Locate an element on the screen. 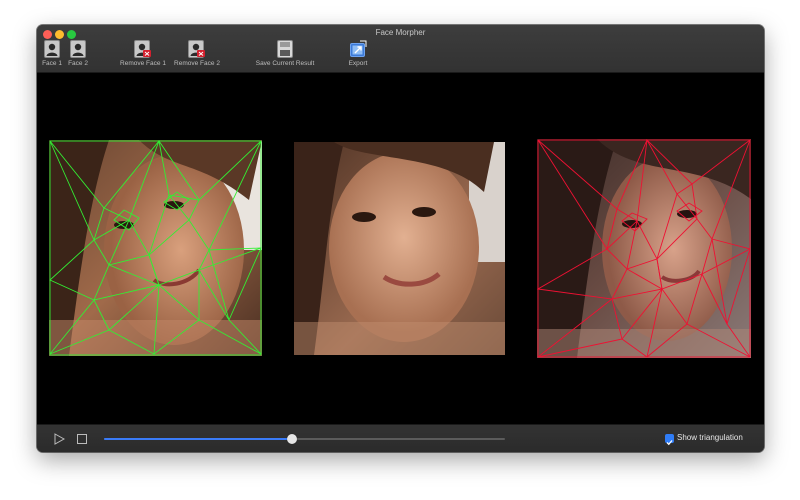  remove-face2-button: Remove Face 2 is located at coordinates (197, 53).